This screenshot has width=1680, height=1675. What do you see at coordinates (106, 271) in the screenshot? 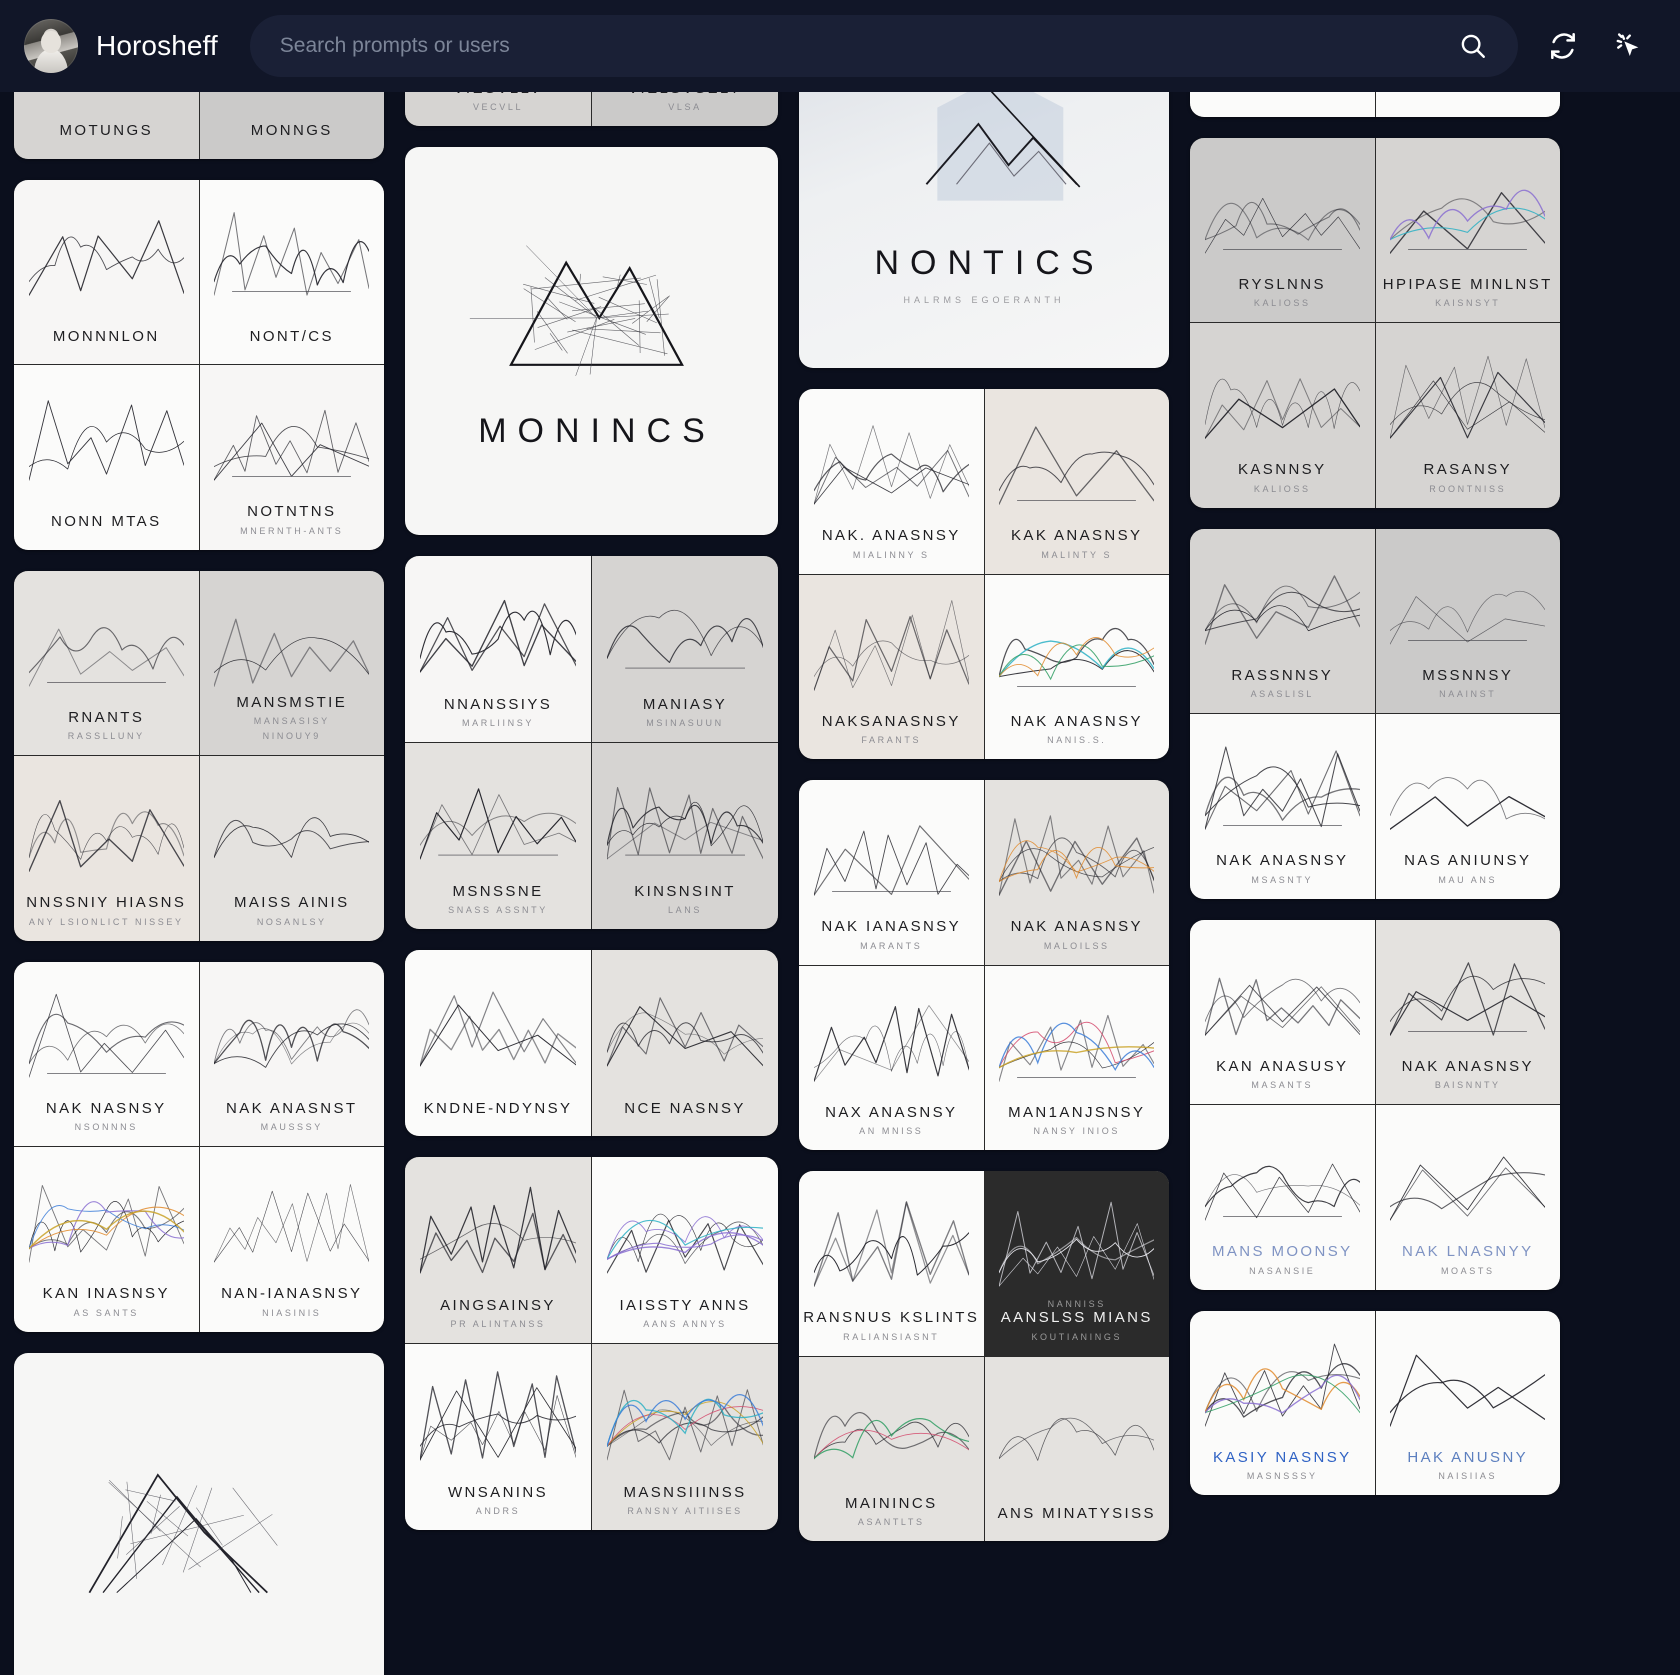
I see `card-tile: MONNNLON` at bounding box center [106, 271].